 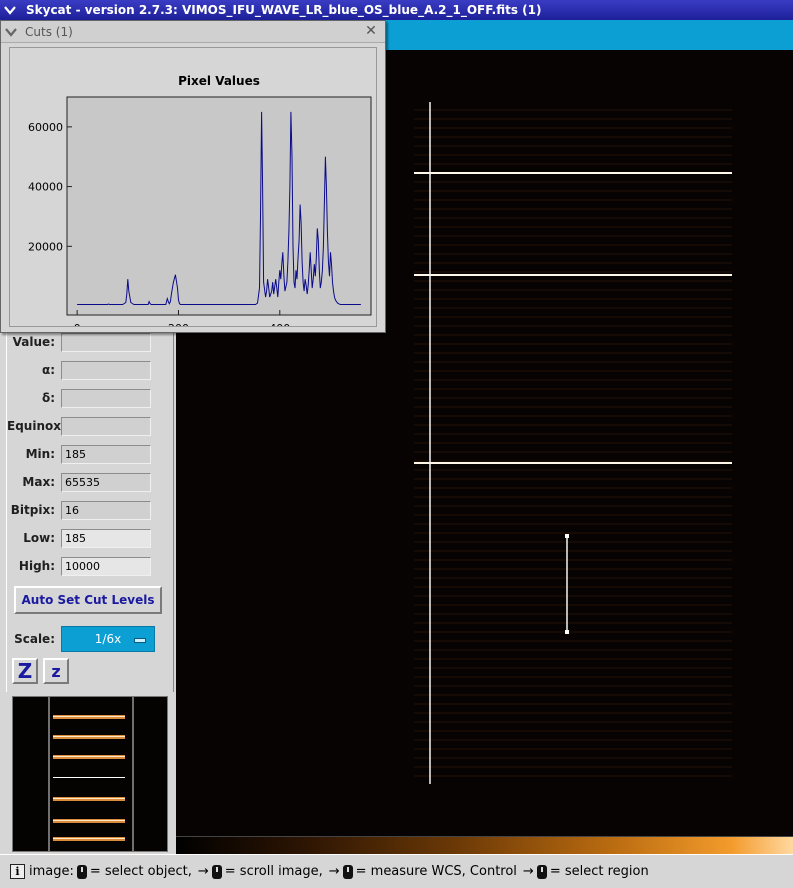 What do you see at coordinates (347, 871) in the screenshot?
I see `mouse-button-3-icon` at bounding box center [347, 871].